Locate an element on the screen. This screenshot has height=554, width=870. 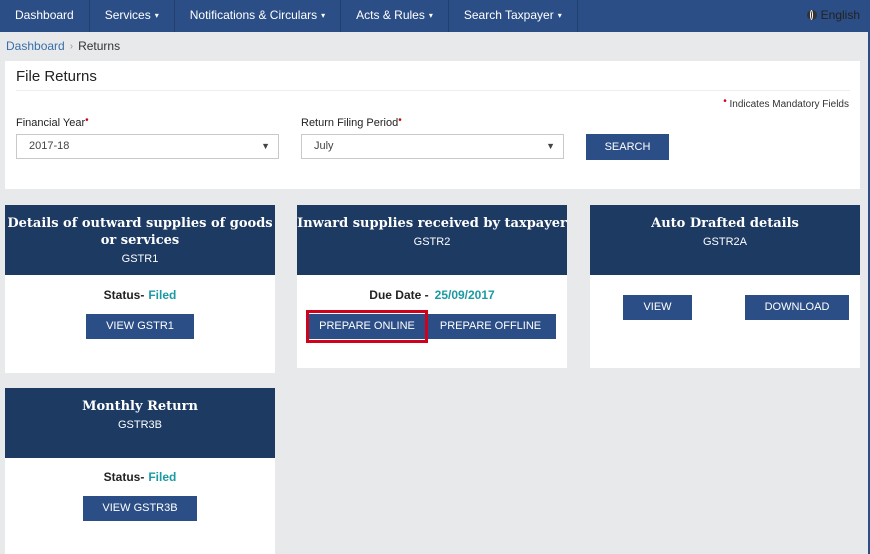
highlight-box is located at coordinates (367, 326).